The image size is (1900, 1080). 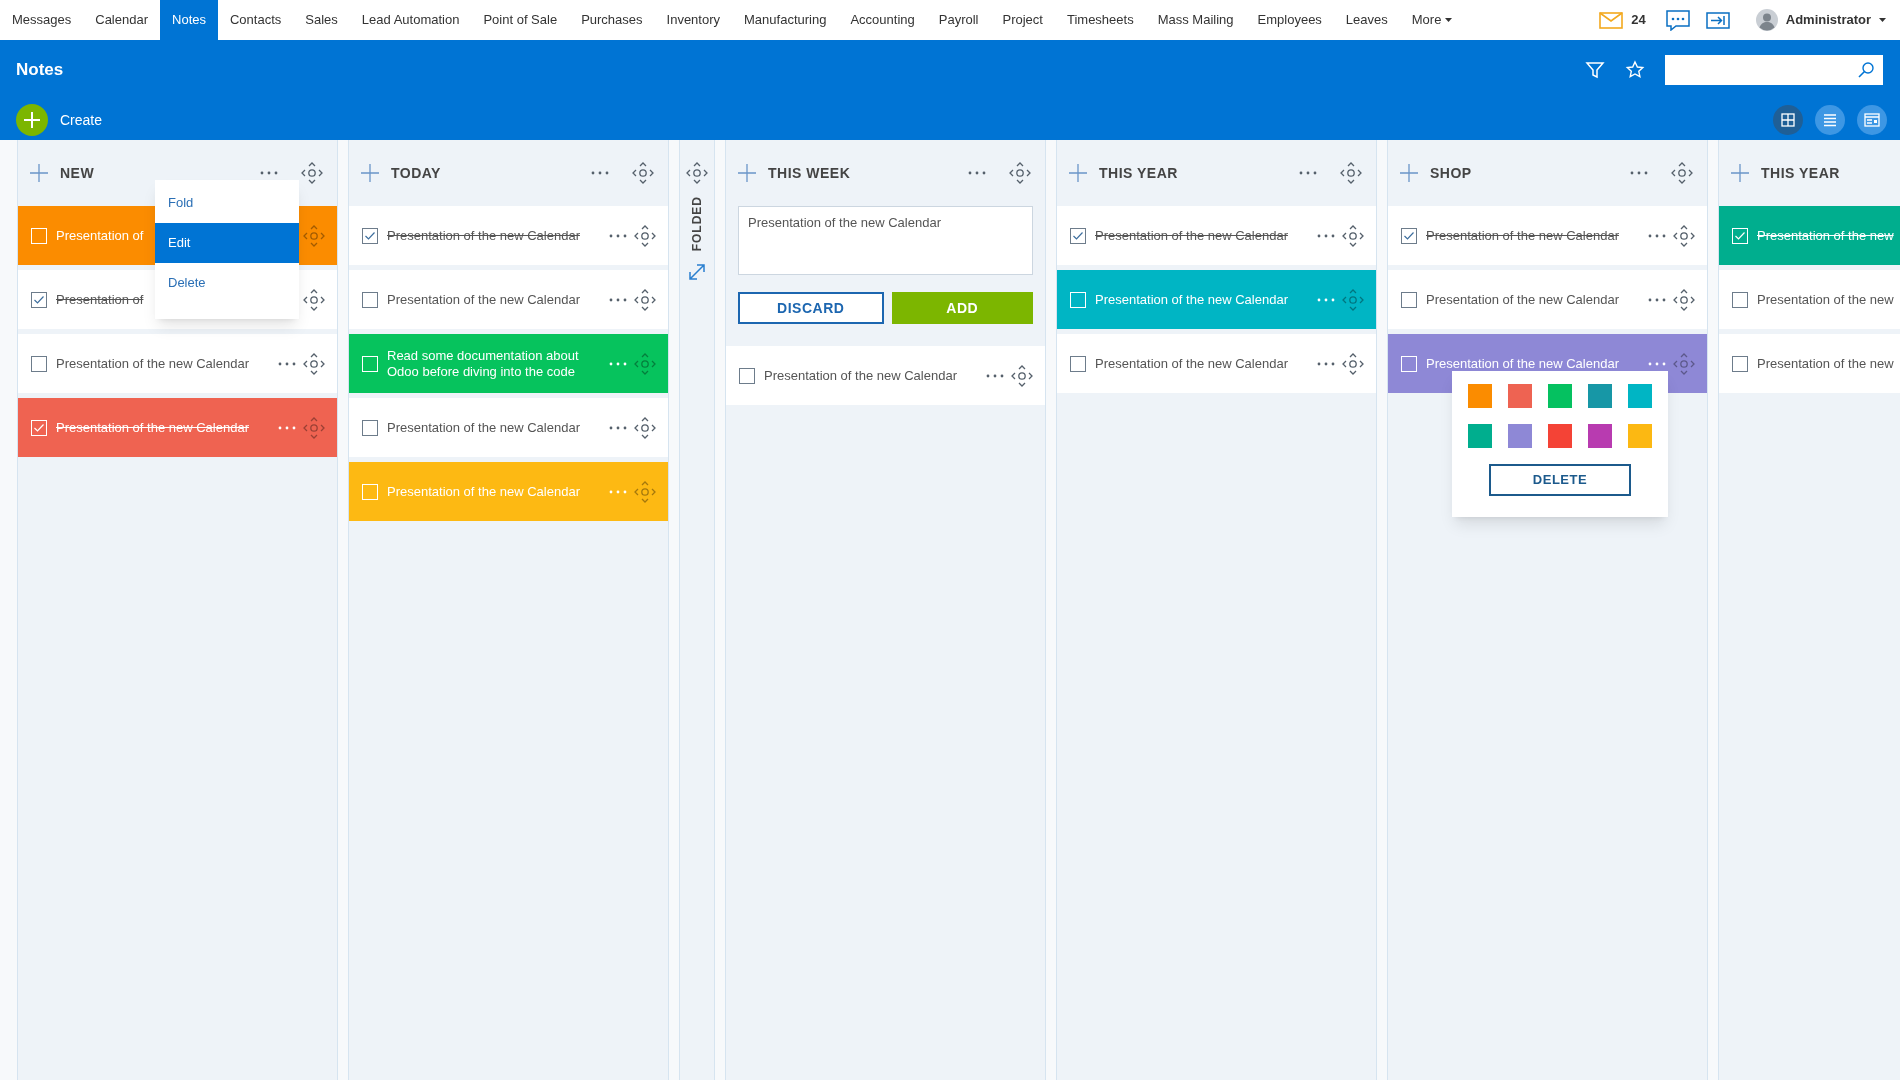 What do you see at coordinates (1451, 173) in the screenshot?
I see `column-title: SHOP` at bounding box center [1451, 173].